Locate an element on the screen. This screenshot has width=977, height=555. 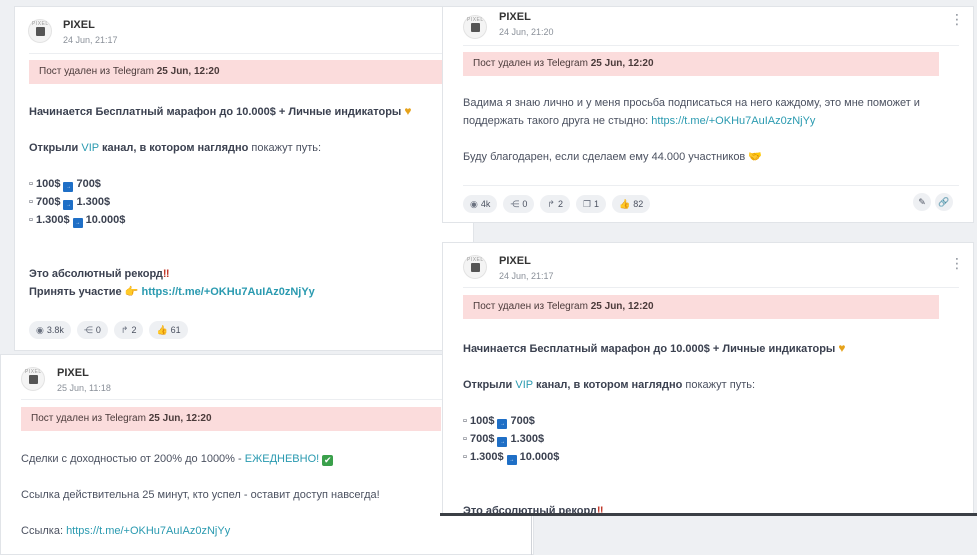
post-stats: ◉ 3.8k ⋲ 0 ↱ 2 👍 61 is located at coordinates (108, 330).